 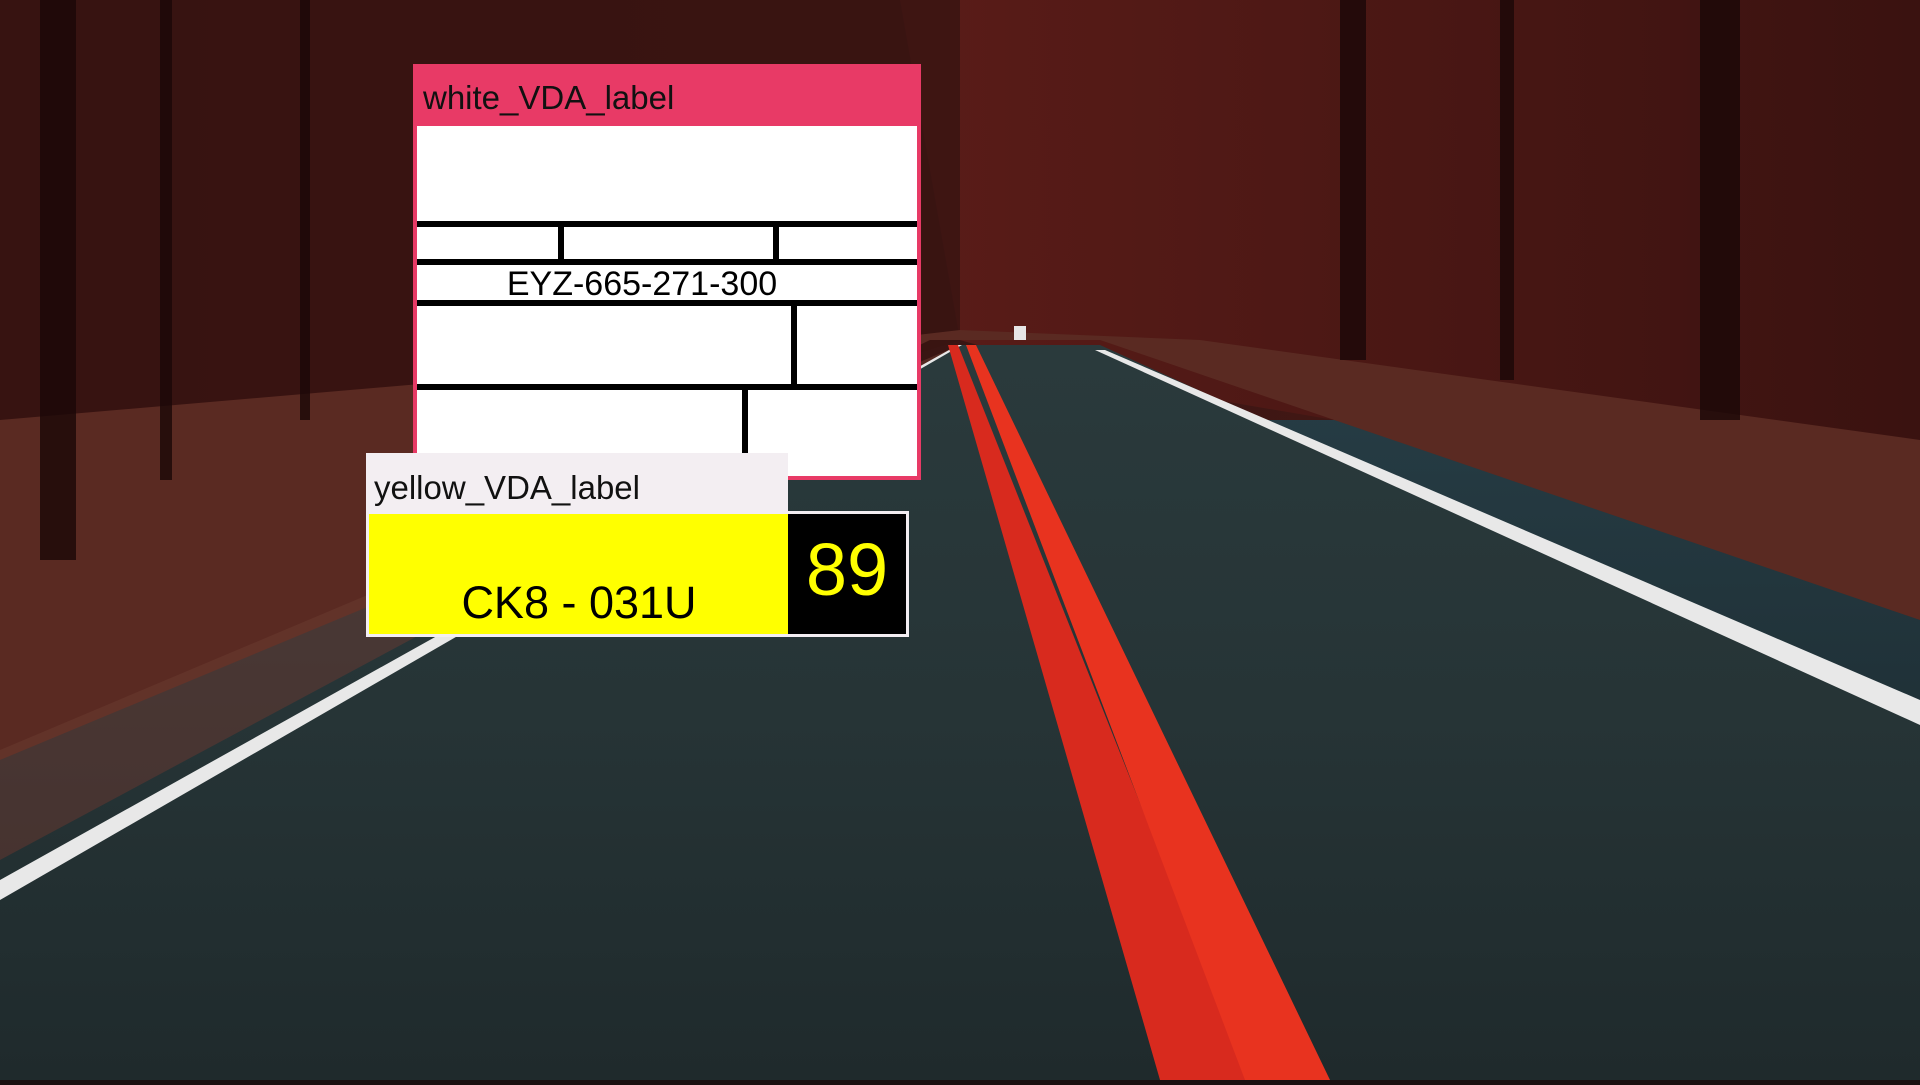 What do you see at coordinates (549, 97) in the screenshot?
I see `white-vda-label-caption: white_VDA_label` at bounding box center [549, 97].